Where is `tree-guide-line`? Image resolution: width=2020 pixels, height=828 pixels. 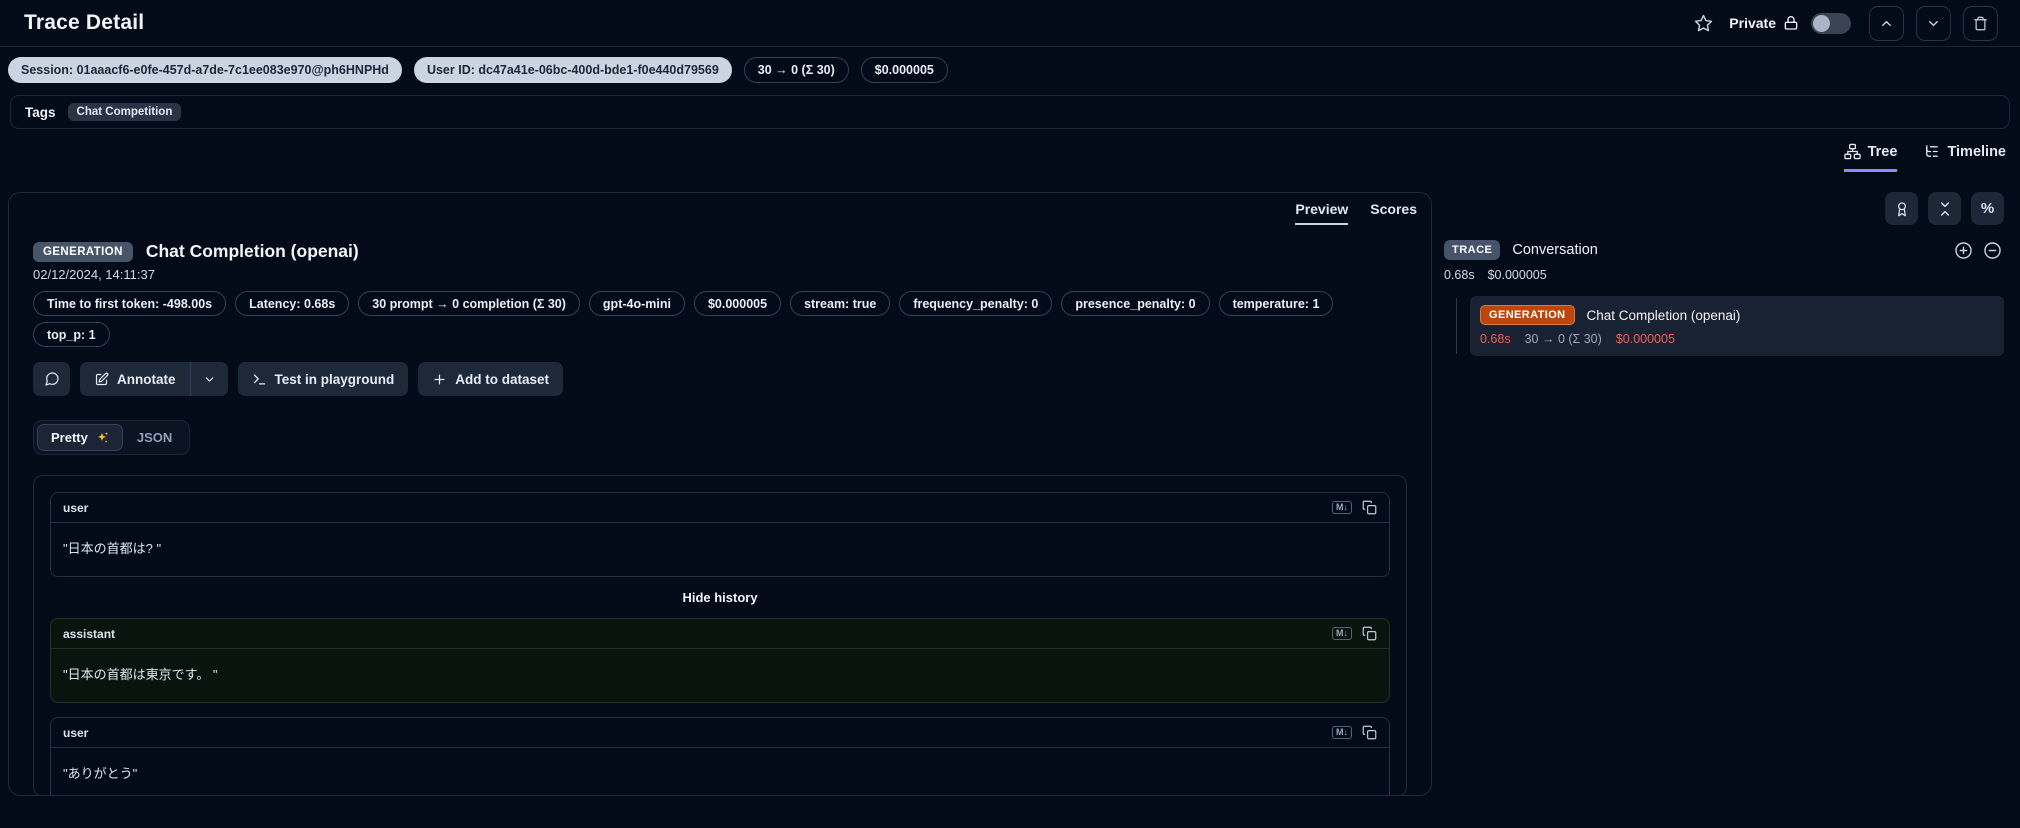 tree-guide-line is located at coordinates (1456, 326).